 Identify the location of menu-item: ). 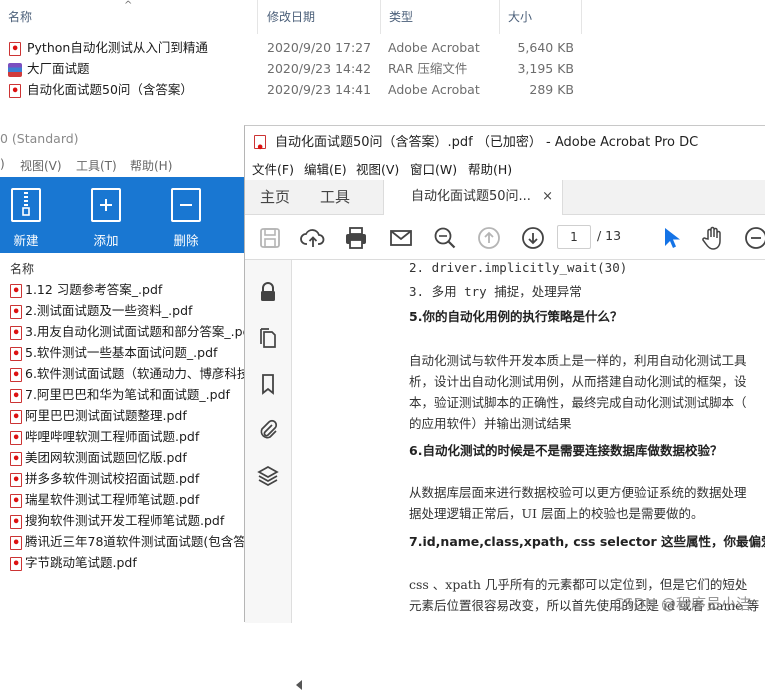
(2, 164).